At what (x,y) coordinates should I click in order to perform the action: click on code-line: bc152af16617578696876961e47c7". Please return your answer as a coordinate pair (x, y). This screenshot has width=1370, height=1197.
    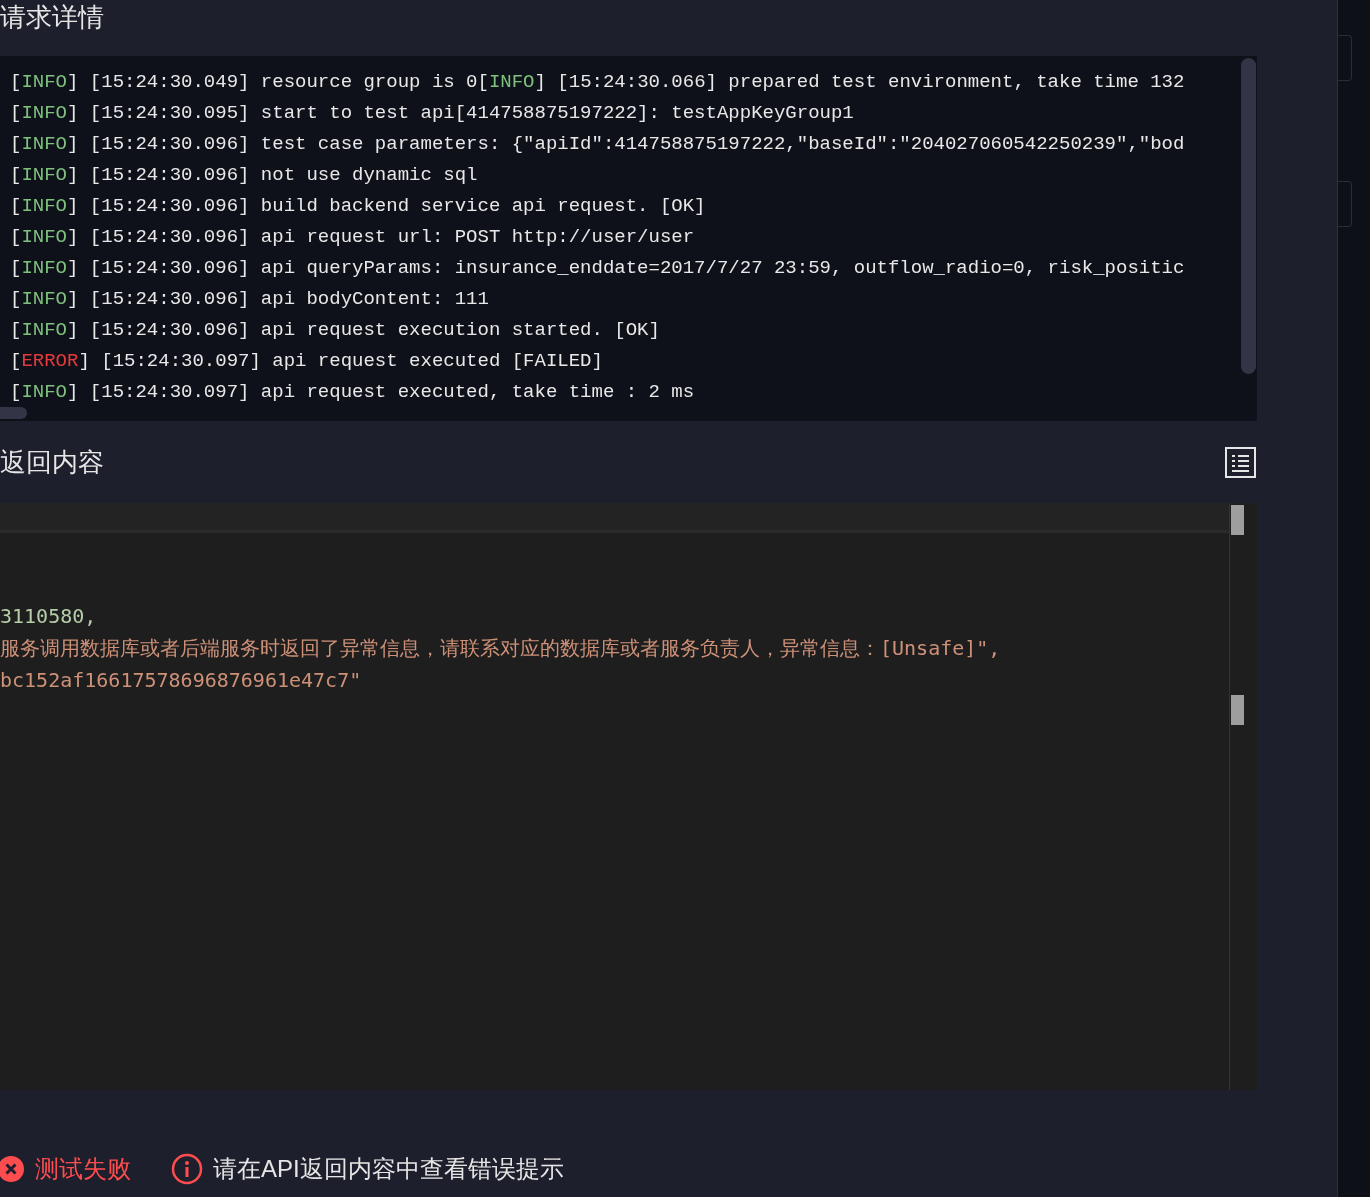
    Looking at the image, I should click on (181, 680).